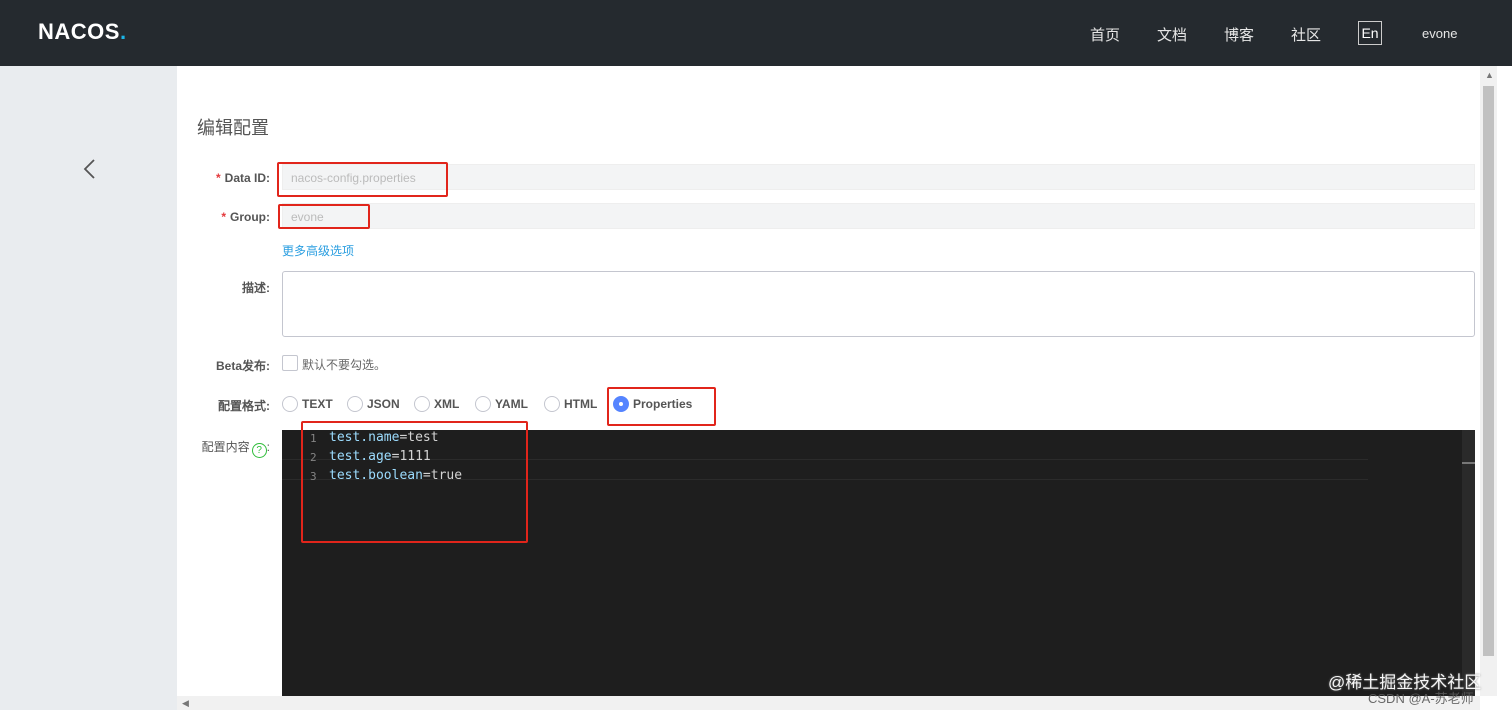 Image resolution: width=1512 pixels, height=710 pixels. I want to click on username: evone, so click(1439, 33).